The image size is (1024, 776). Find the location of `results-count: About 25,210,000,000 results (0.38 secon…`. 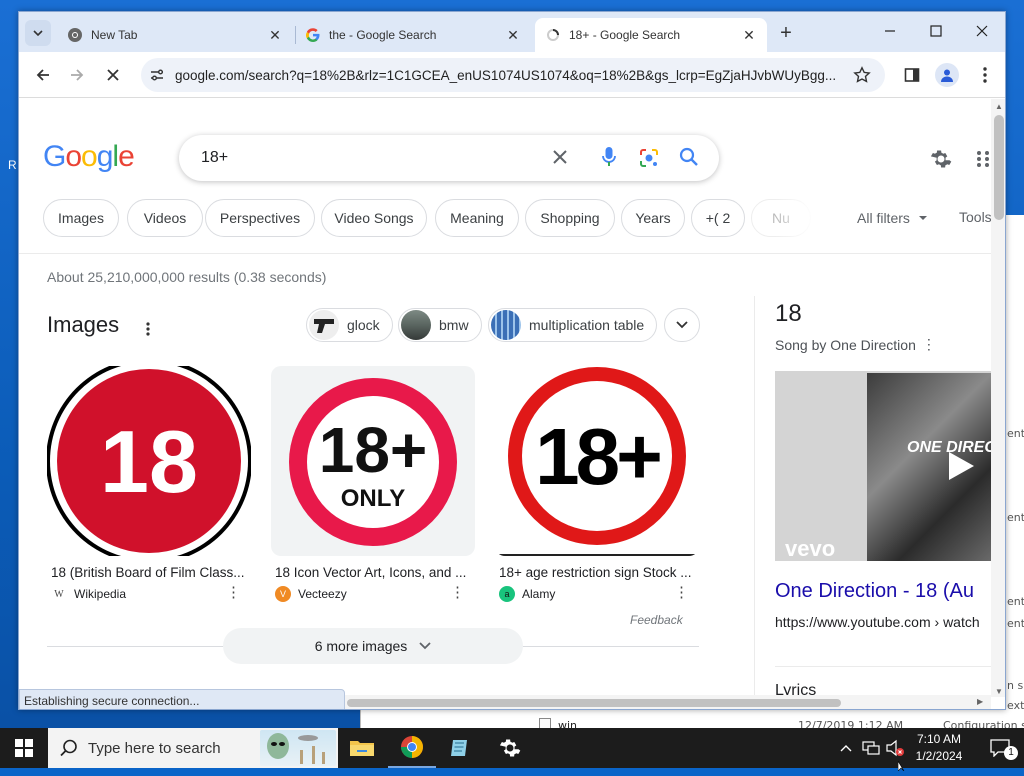

results-count: About 25,210,000,000 results (0.38 secon… is located at coordinates (187, 277).